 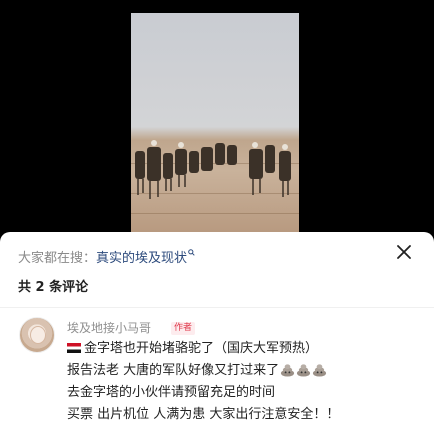 What do you see at coordinates (141, 258) in the screenshot?
I see `search-suggestion-query: 真实的埃及现状` at bounding box center [141, 258].